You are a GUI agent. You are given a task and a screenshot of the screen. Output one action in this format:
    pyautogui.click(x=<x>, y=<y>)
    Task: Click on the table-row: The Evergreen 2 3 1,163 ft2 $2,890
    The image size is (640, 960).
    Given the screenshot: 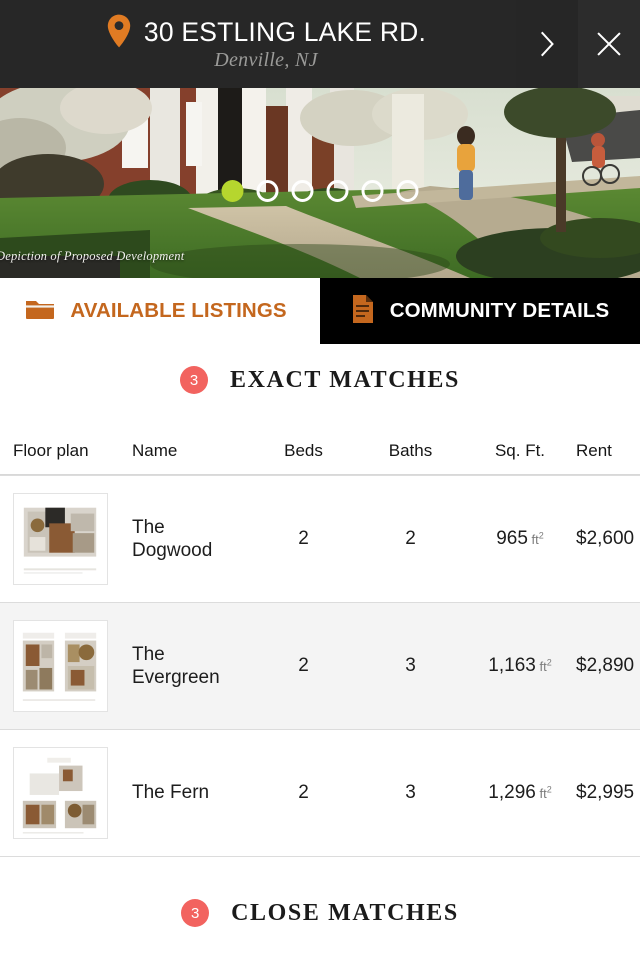 What is the action you would take?
    pyautogui.click(x=320, y=665)
    